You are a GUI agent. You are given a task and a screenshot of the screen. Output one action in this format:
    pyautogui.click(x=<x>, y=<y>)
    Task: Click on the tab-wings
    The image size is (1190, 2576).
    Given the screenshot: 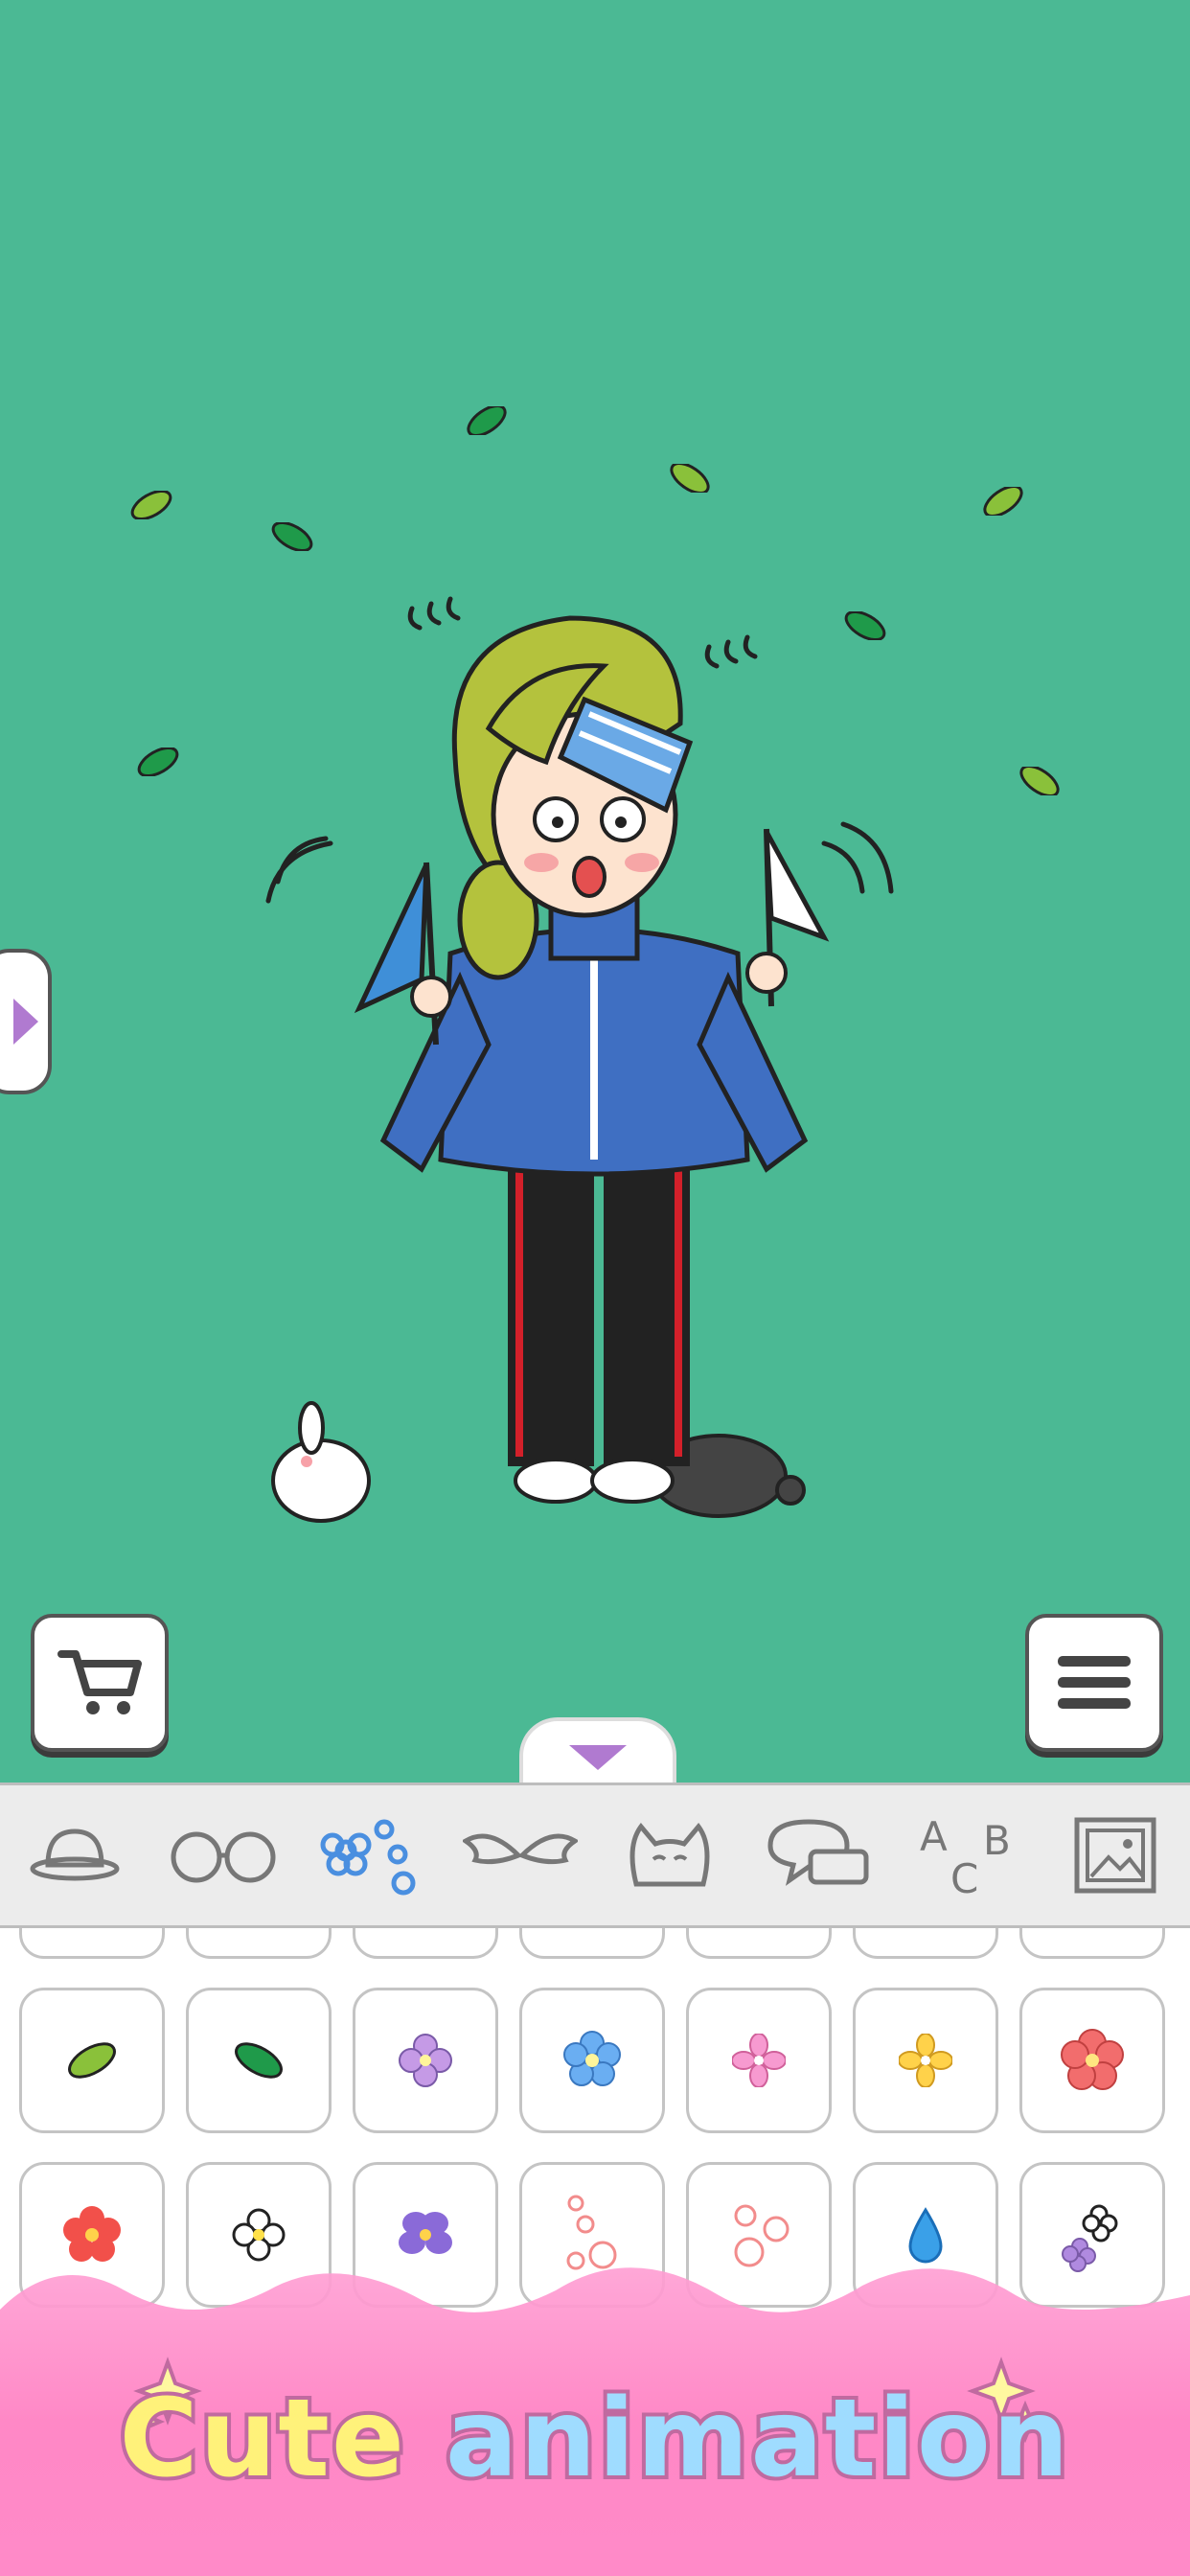 What is the action you would take?
    pyautogui.click(x=521, y=1855)
    